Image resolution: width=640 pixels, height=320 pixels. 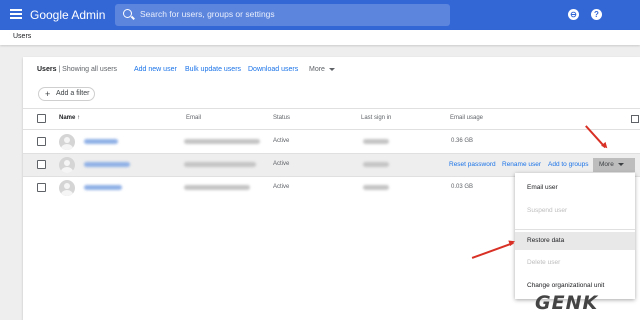 I want to click on add-new-user-link: Add new user, so click(x=155, y=69).